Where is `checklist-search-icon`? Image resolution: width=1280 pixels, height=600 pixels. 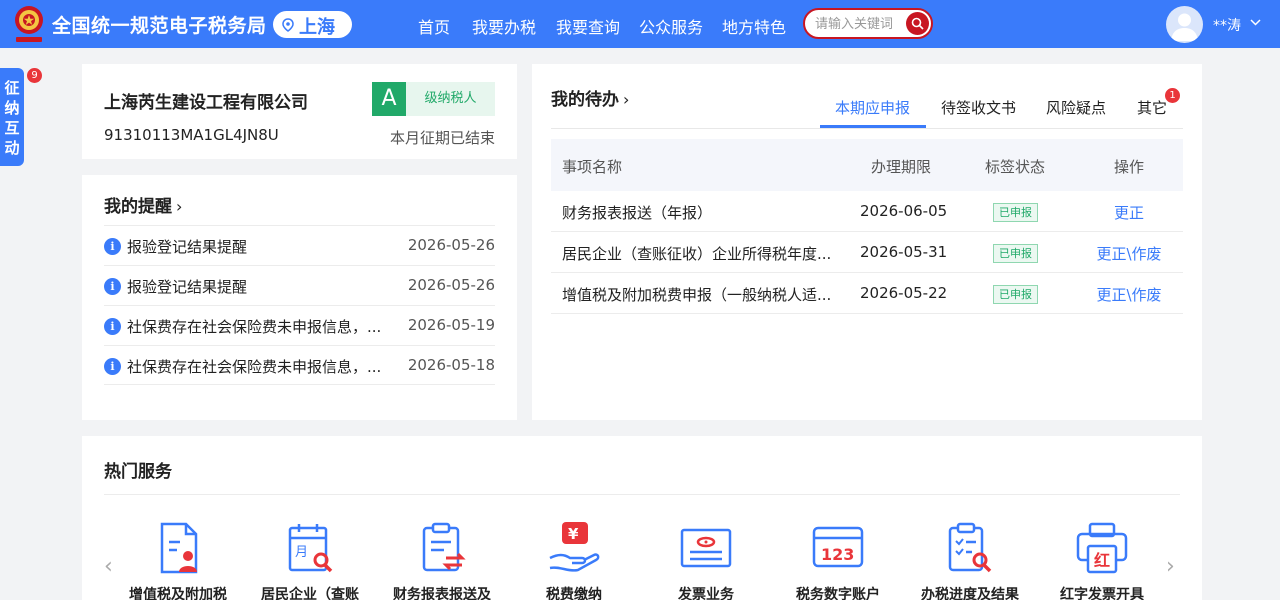
checklist-search-icon is located at coordinates (970, 547).